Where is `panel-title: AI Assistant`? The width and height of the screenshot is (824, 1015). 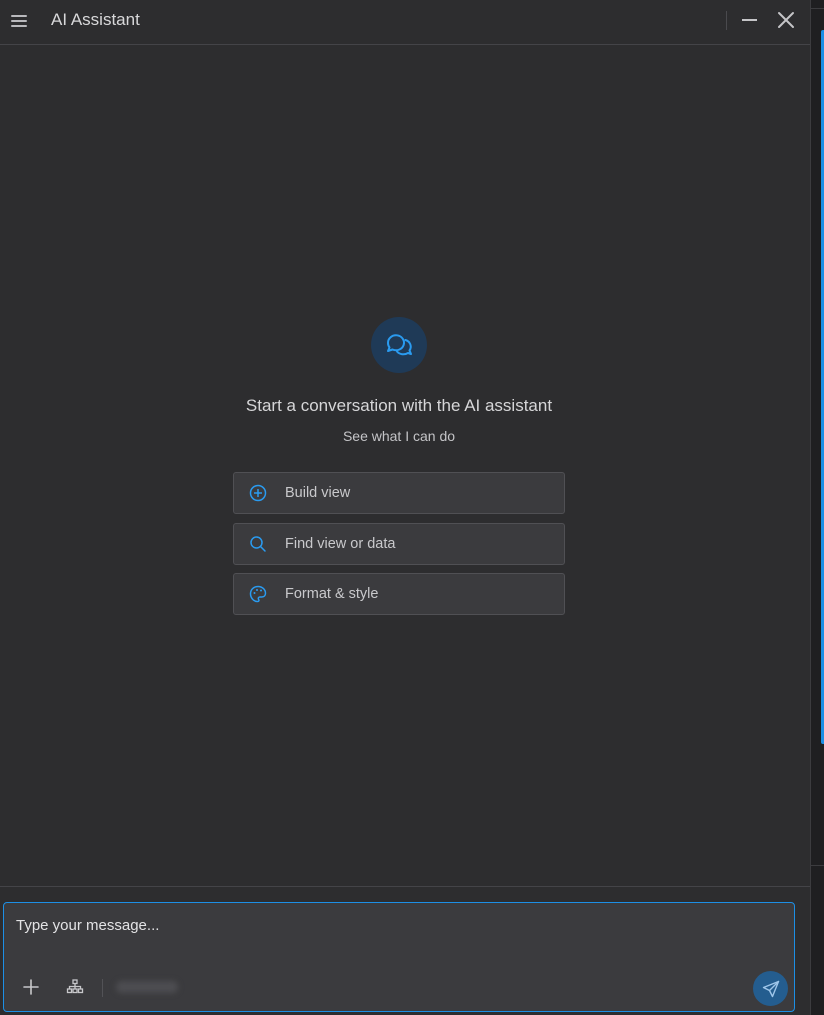 panel-title: AI Assistant is located at coordinates (95, 19).